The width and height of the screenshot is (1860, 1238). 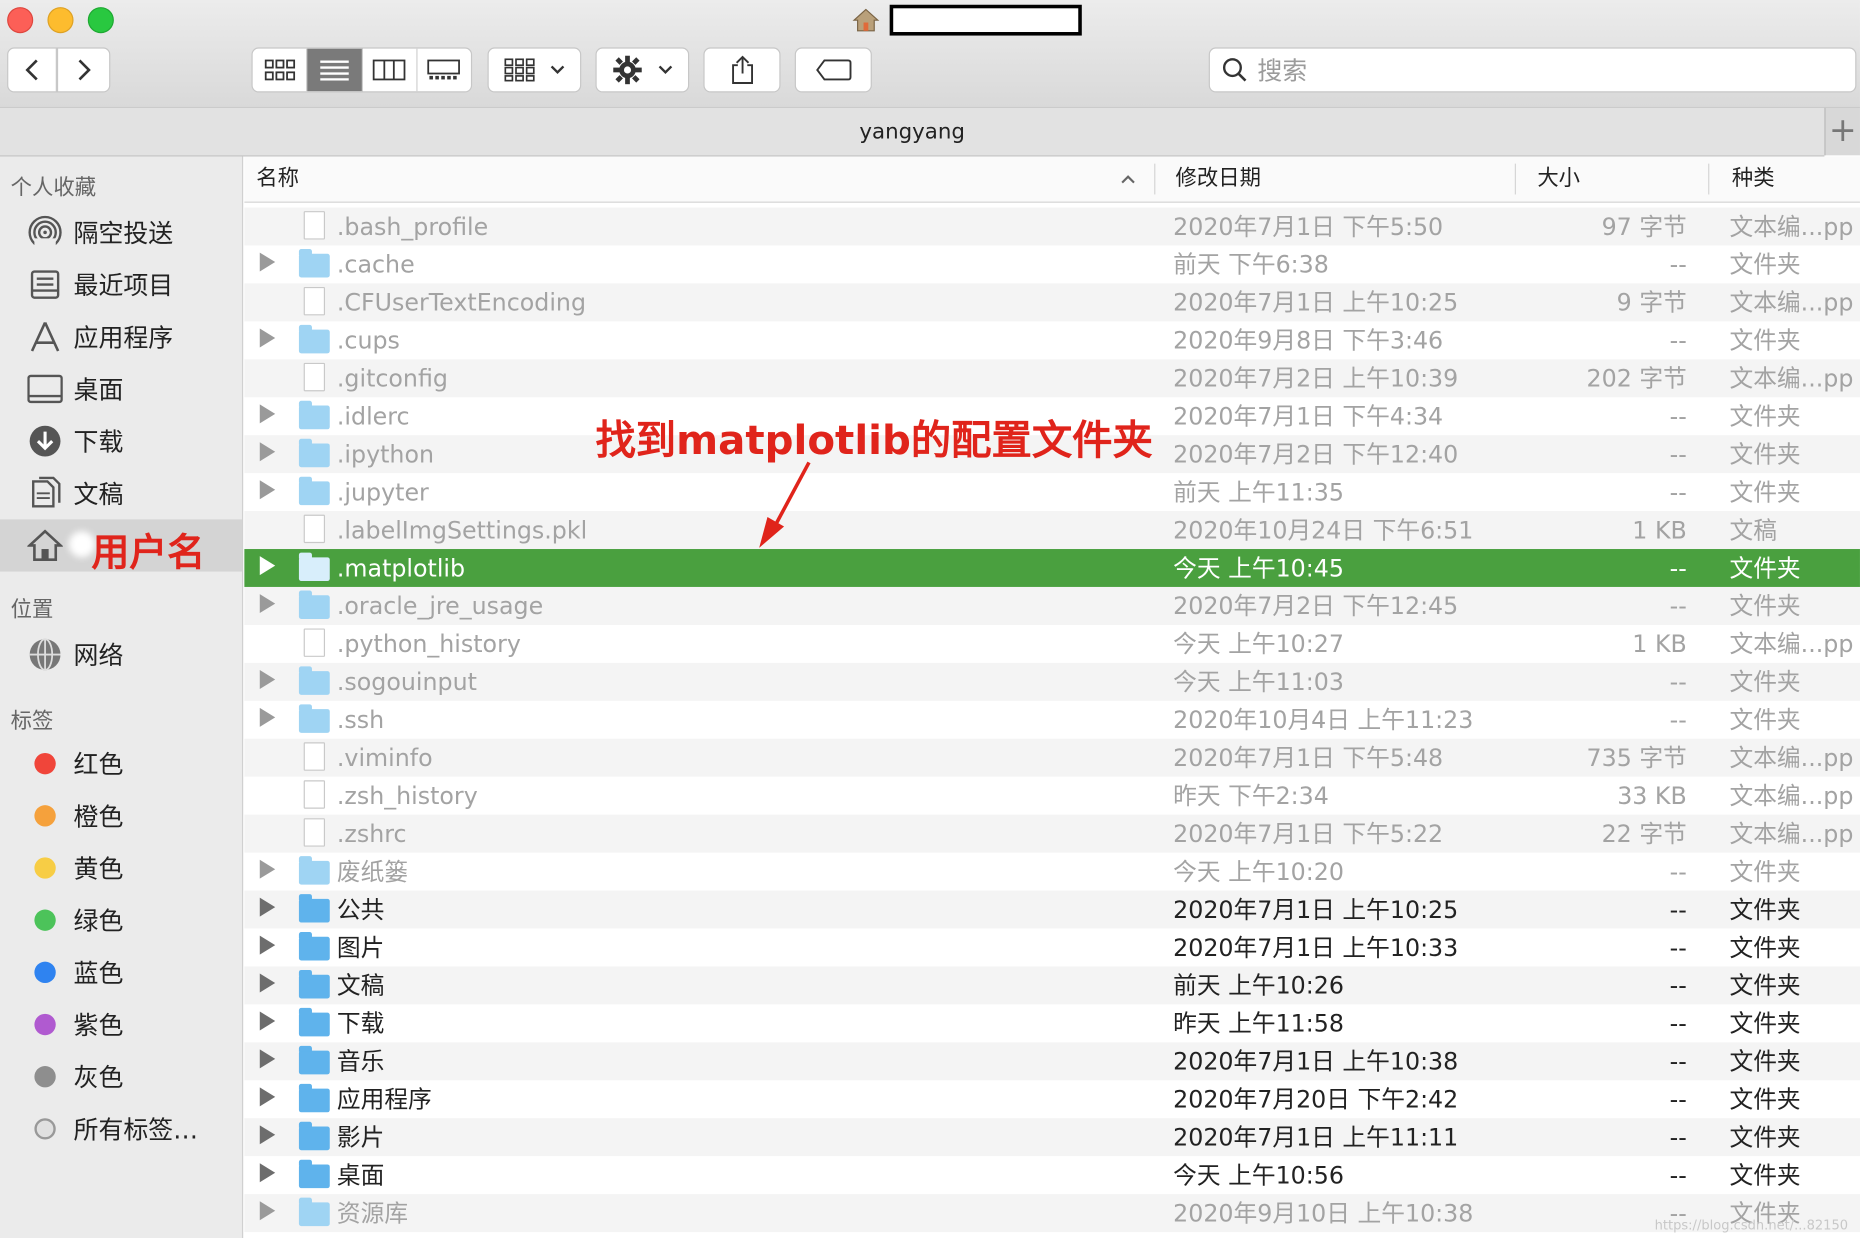 I want to click on table-row: .cache 前天 下午6:38 -- 文件夹, so click(x=1052, y=264).